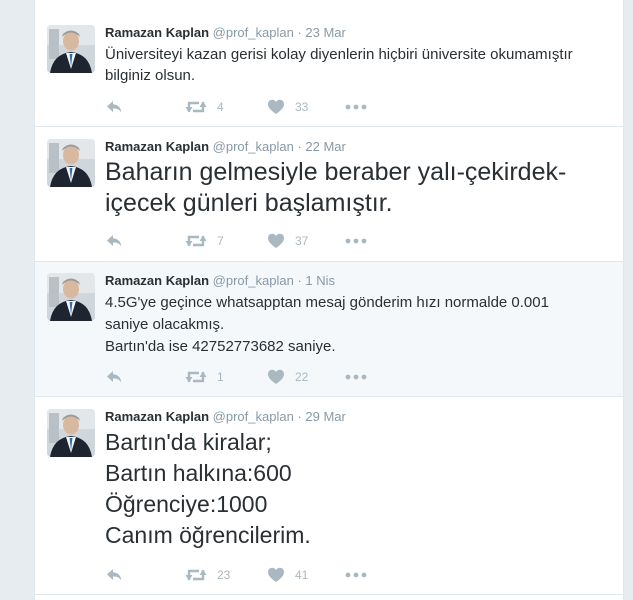 Image resolution: width=633 pixels, height=600 pixels. I want to click on like-count: 41, so click(302, 575).